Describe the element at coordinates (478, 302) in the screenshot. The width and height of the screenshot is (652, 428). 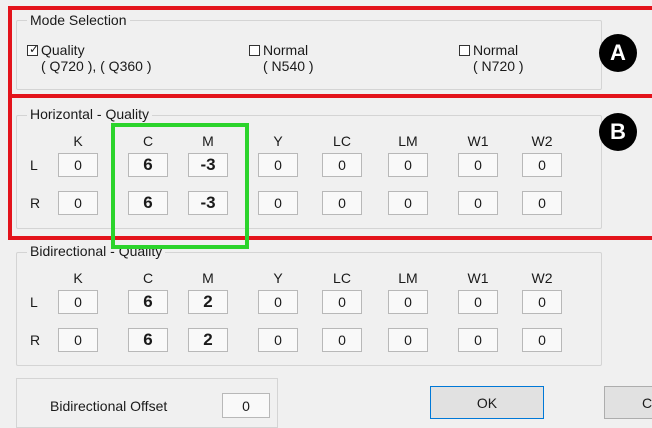
I see `bidirectional-value-l-w1: 0` at that location.